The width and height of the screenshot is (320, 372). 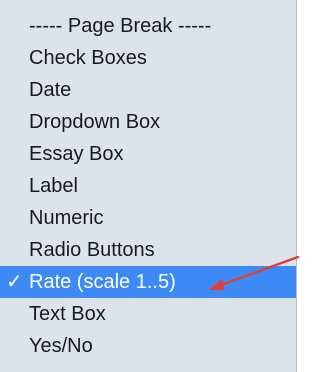 I want to click on menu-item-label: Dropdown Box, so click(x=95, y=122).